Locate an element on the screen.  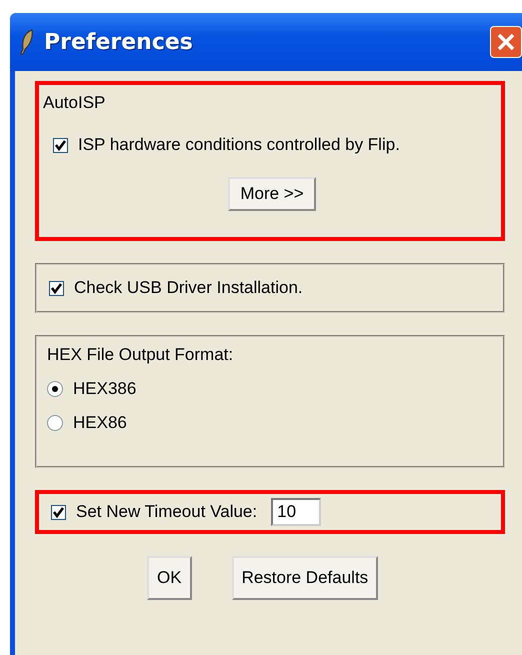
checkbox-label: ISP hardware conditions controlled by Flip. is located at coordinates (239, 145).